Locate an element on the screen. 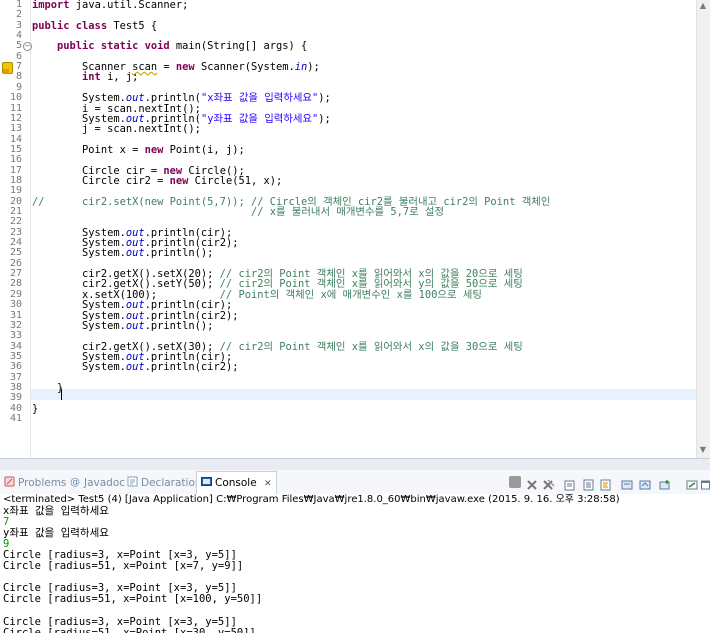 The image size is (710, 633). code-line: Point x = new Point(i, j); is located at coordinates (138, 149).